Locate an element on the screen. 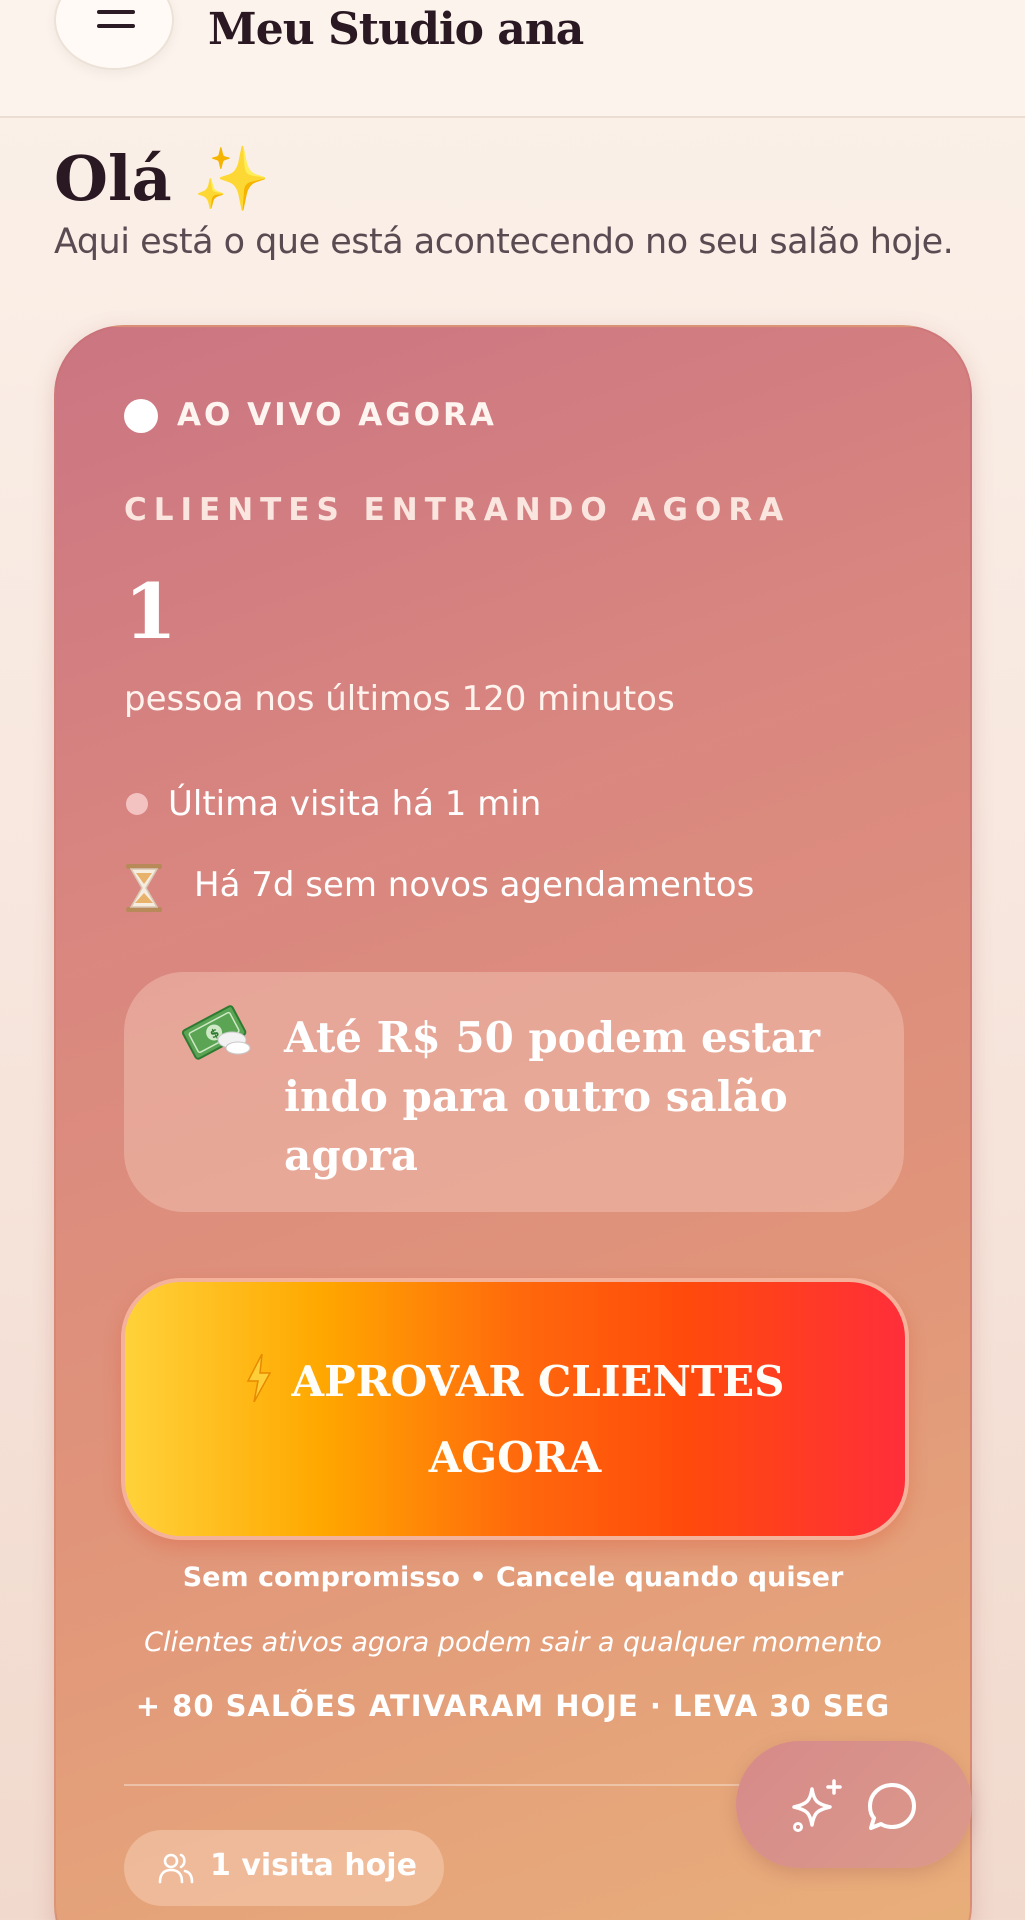 This screenshot has height=1920, width=1025. money-with-wings-icon: $ is located at coordinates (216, 1032).